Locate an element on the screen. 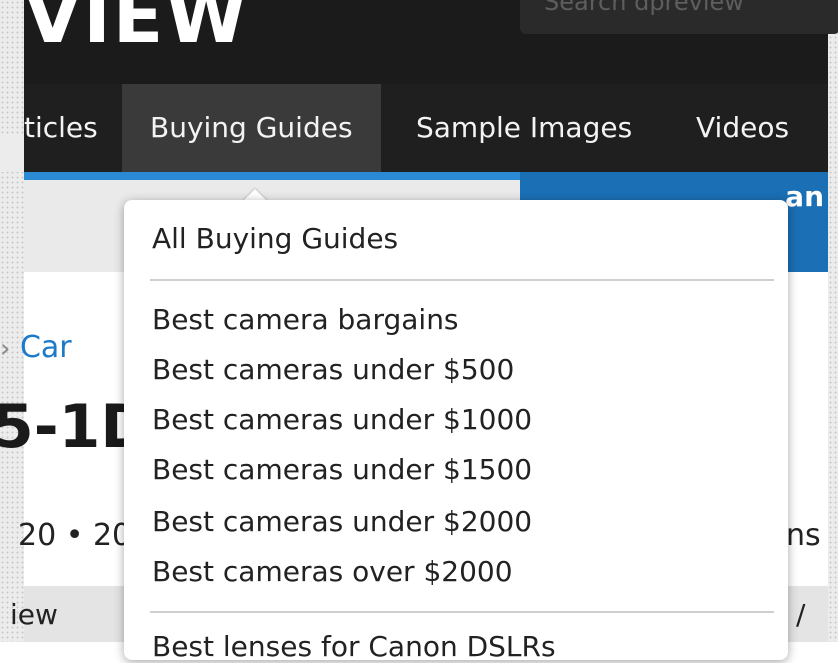 This screenshot has height=663, width=838. menu-item-over-2000: Best cameras over $2000 is located at coordinates (332, 571).